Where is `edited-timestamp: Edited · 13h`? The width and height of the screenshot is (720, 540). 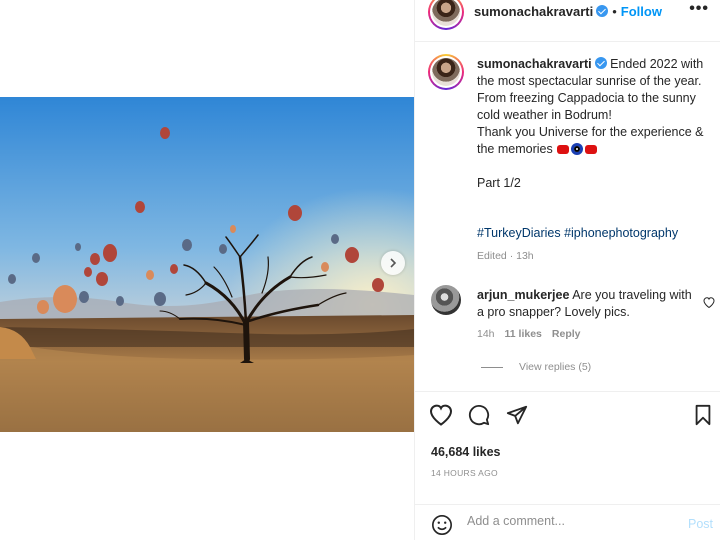
edited-timestamp: Edited · 13h is located at coordinates (505, 256).